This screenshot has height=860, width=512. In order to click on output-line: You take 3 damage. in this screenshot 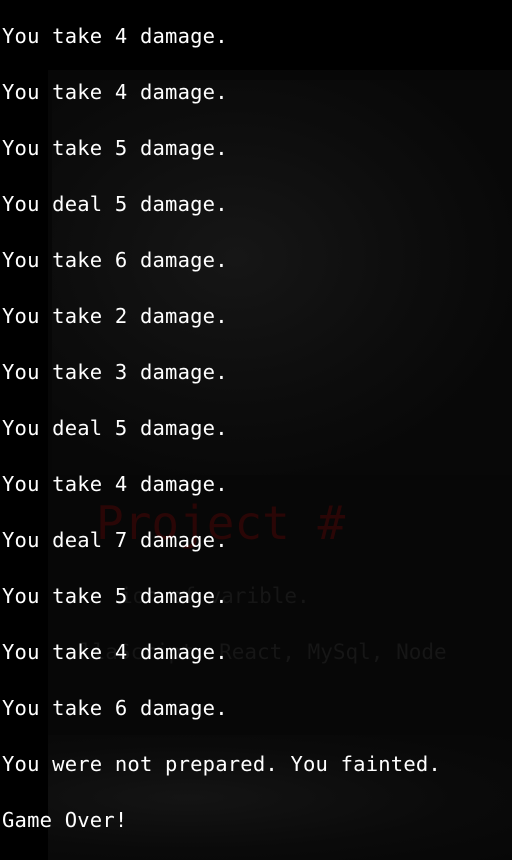, I will do `click(115, 372)`.